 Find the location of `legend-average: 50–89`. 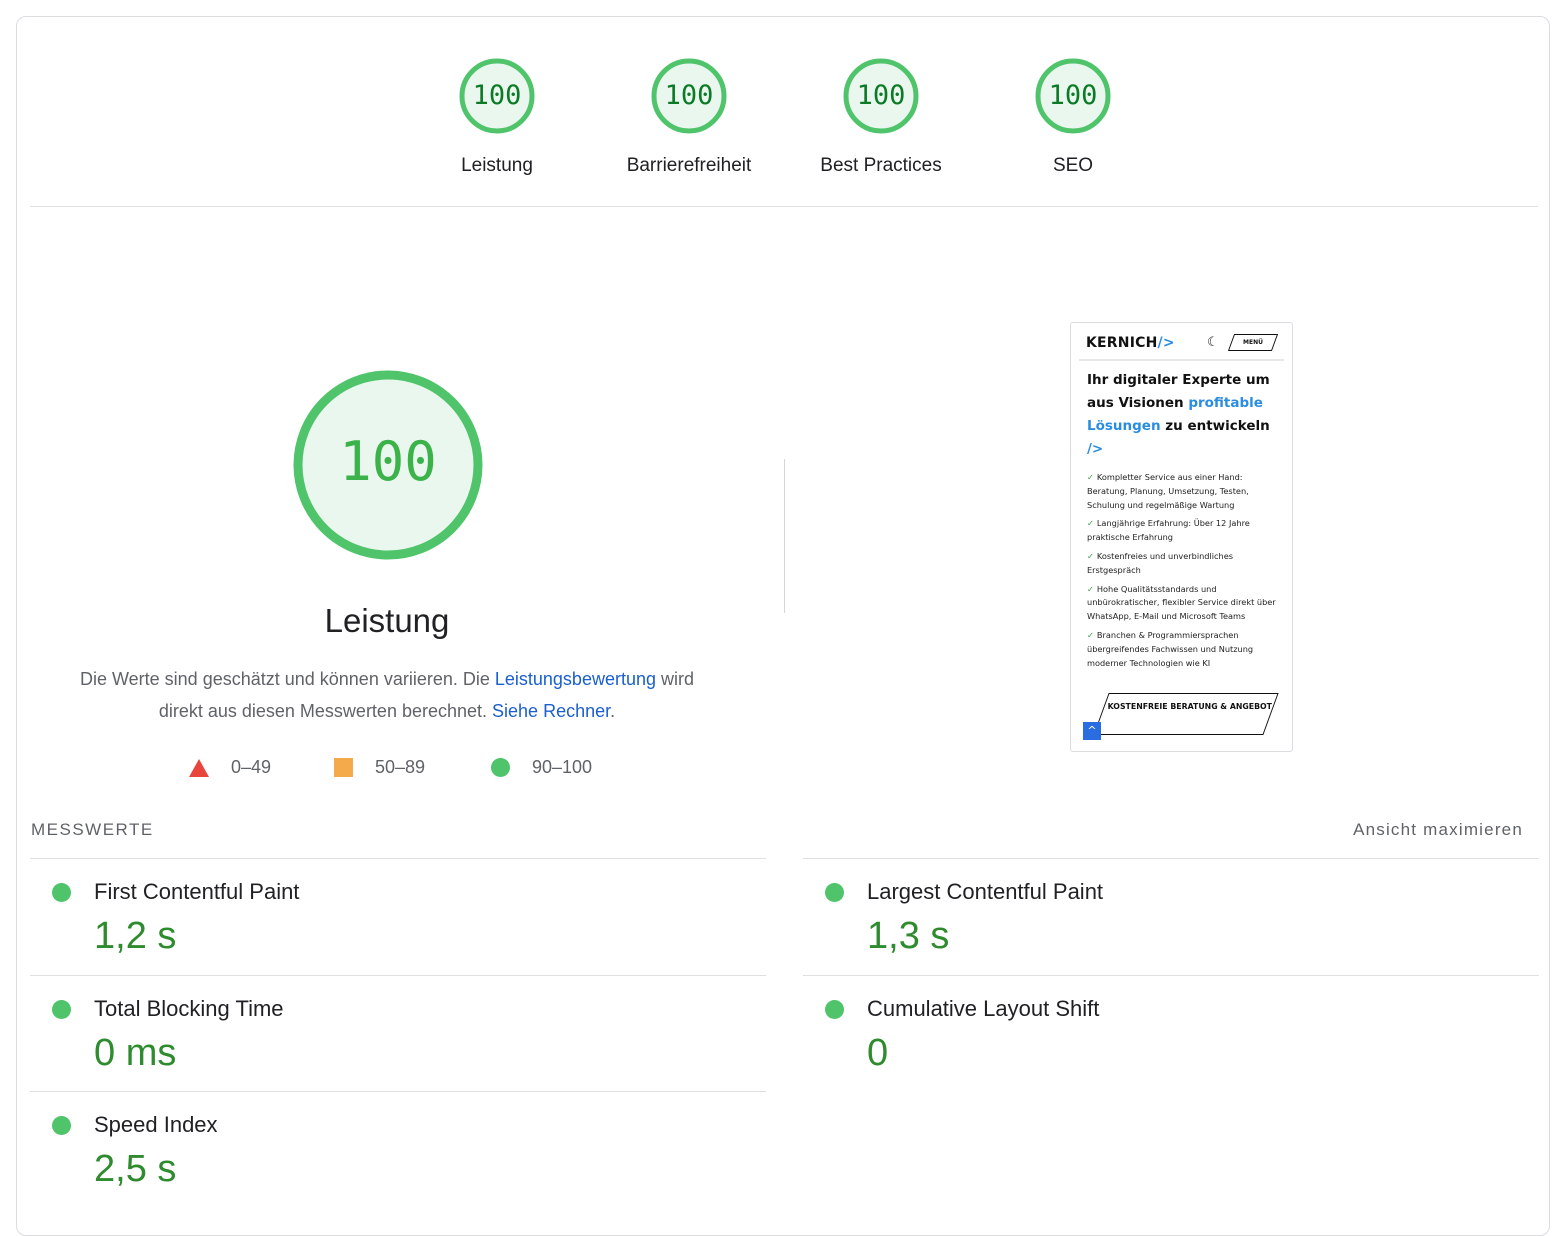

legend-average: 50–89 is located at coordinates (379, 767).